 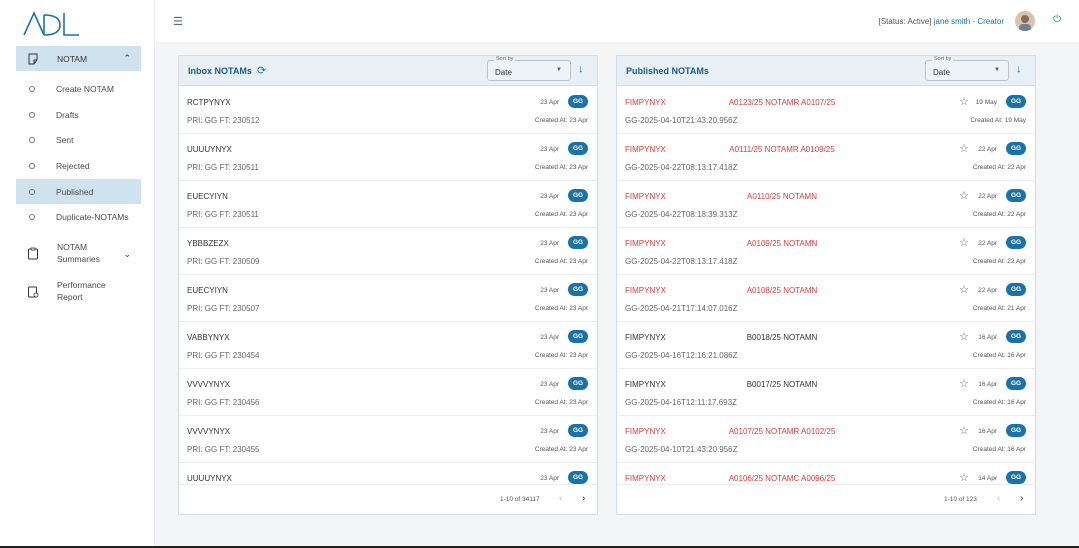 What do you see at coordinates (388, 71) in the screenshot?
I see `panel-header: Inbox NOTAMs ⟳ Sort by Date ▼ ↓` at bounding box center [388, 71].